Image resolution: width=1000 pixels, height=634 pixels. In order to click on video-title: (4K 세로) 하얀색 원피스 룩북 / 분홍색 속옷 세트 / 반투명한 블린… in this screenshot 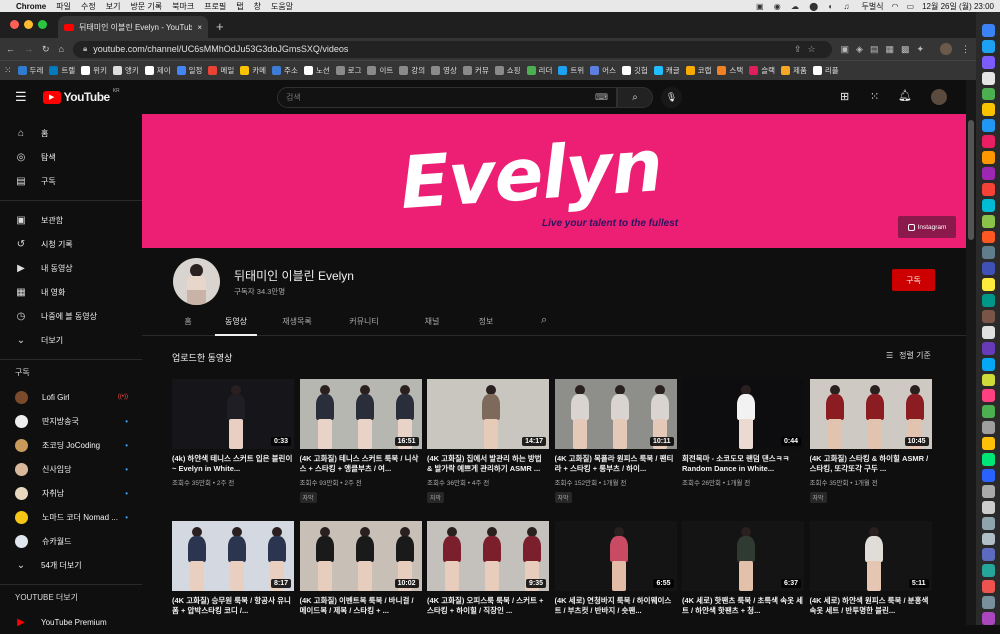, I will do `click(871, 606)`.